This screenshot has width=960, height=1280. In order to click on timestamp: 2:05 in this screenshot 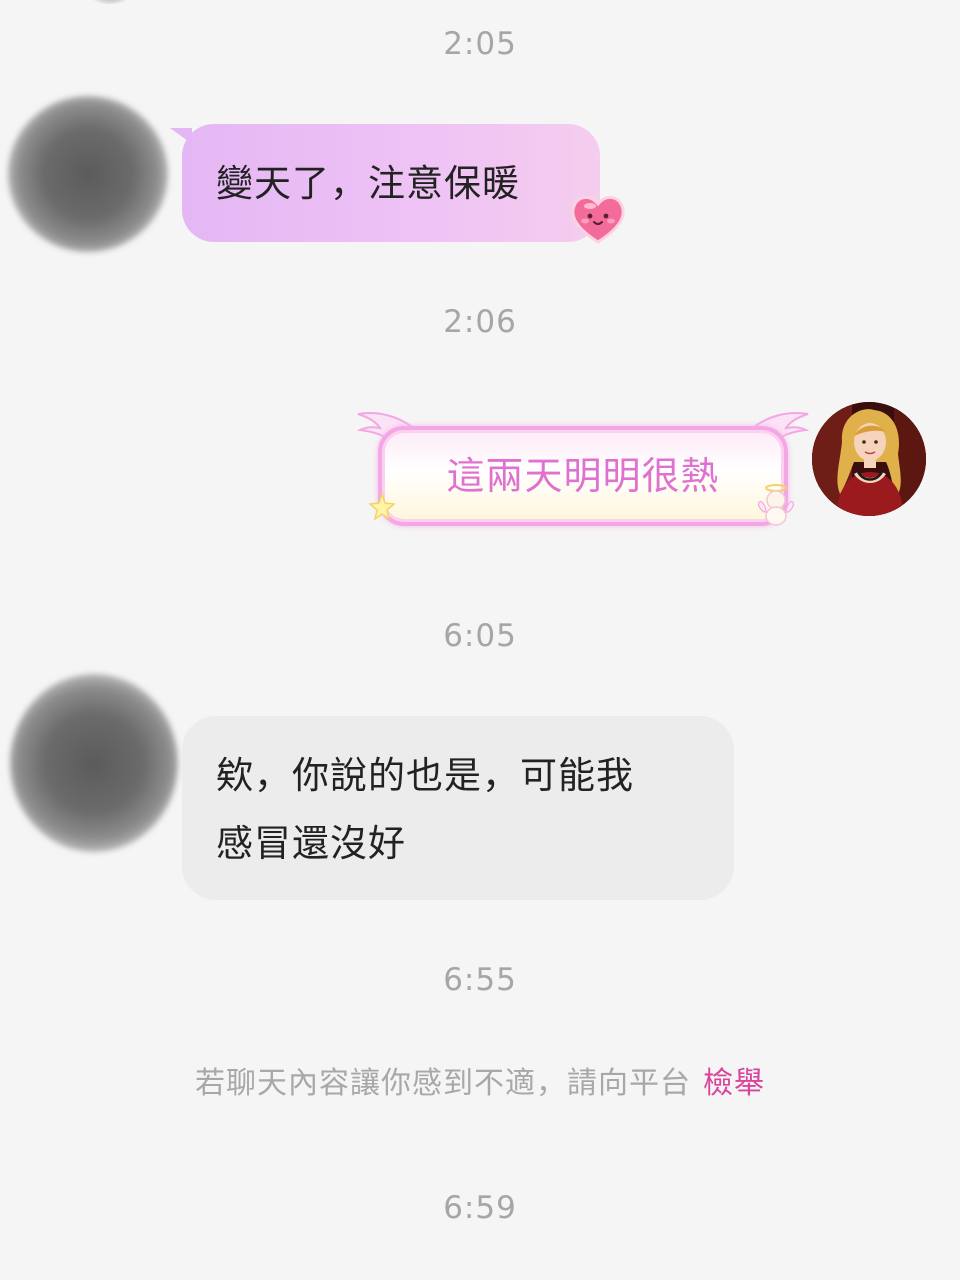, I will do `click(480, 44)`.